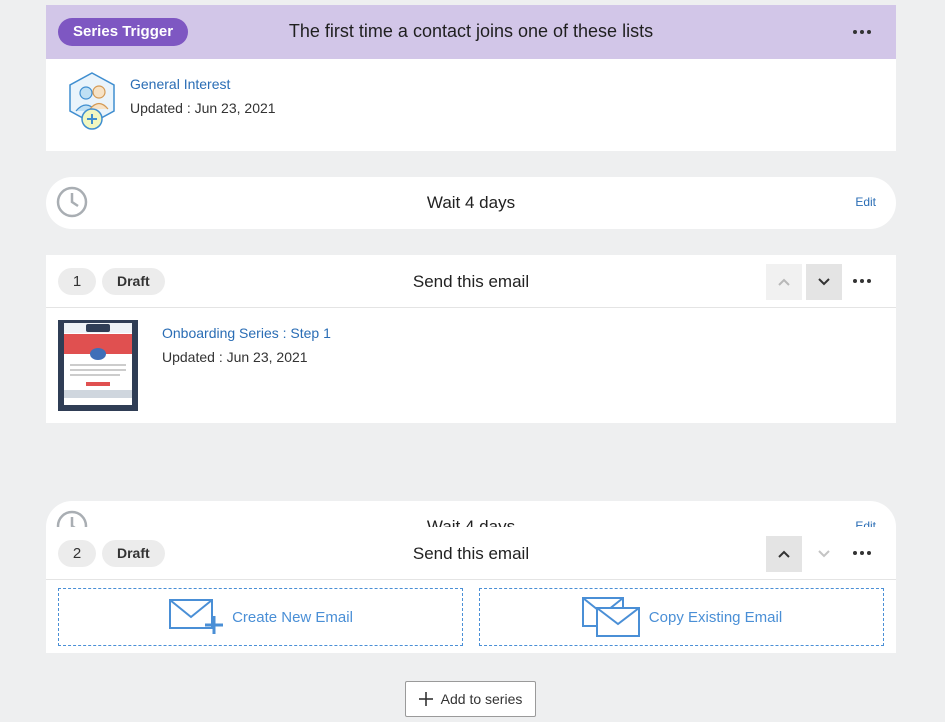 The height and width of the screenshot is (722, 945). What do you see at coordinates (610, 617) in the screenshot?
I see `copy-email-icon` at bounding box center [610, 617].